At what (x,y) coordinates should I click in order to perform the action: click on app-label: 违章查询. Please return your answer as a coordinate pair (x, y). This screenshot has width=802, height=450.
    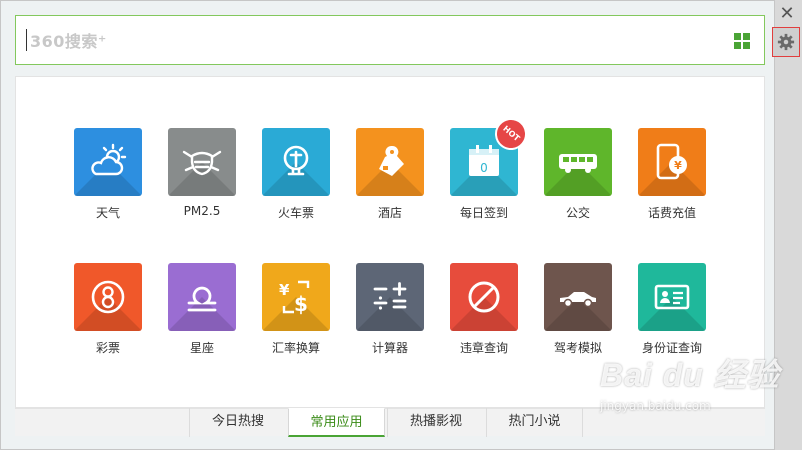
    Looking at the image, I should click on (483, 348).